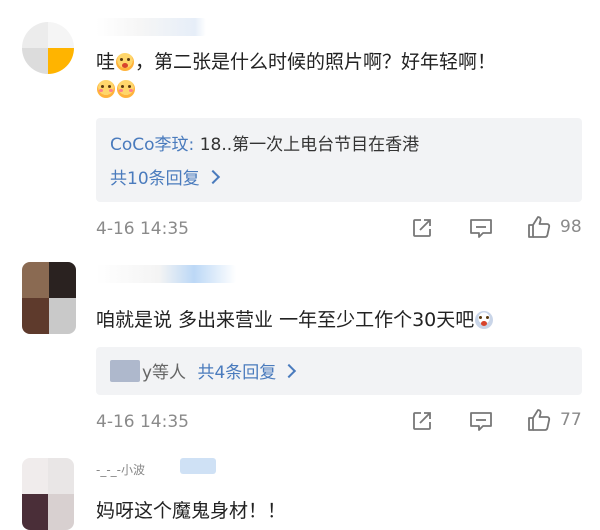 The width and height of the screenshot is (600, 530). What do you see at coordinates (339, 371) in the screenshot?
I see `reply-preview: y等人 共4条回复` at bounding box center [339, 371].